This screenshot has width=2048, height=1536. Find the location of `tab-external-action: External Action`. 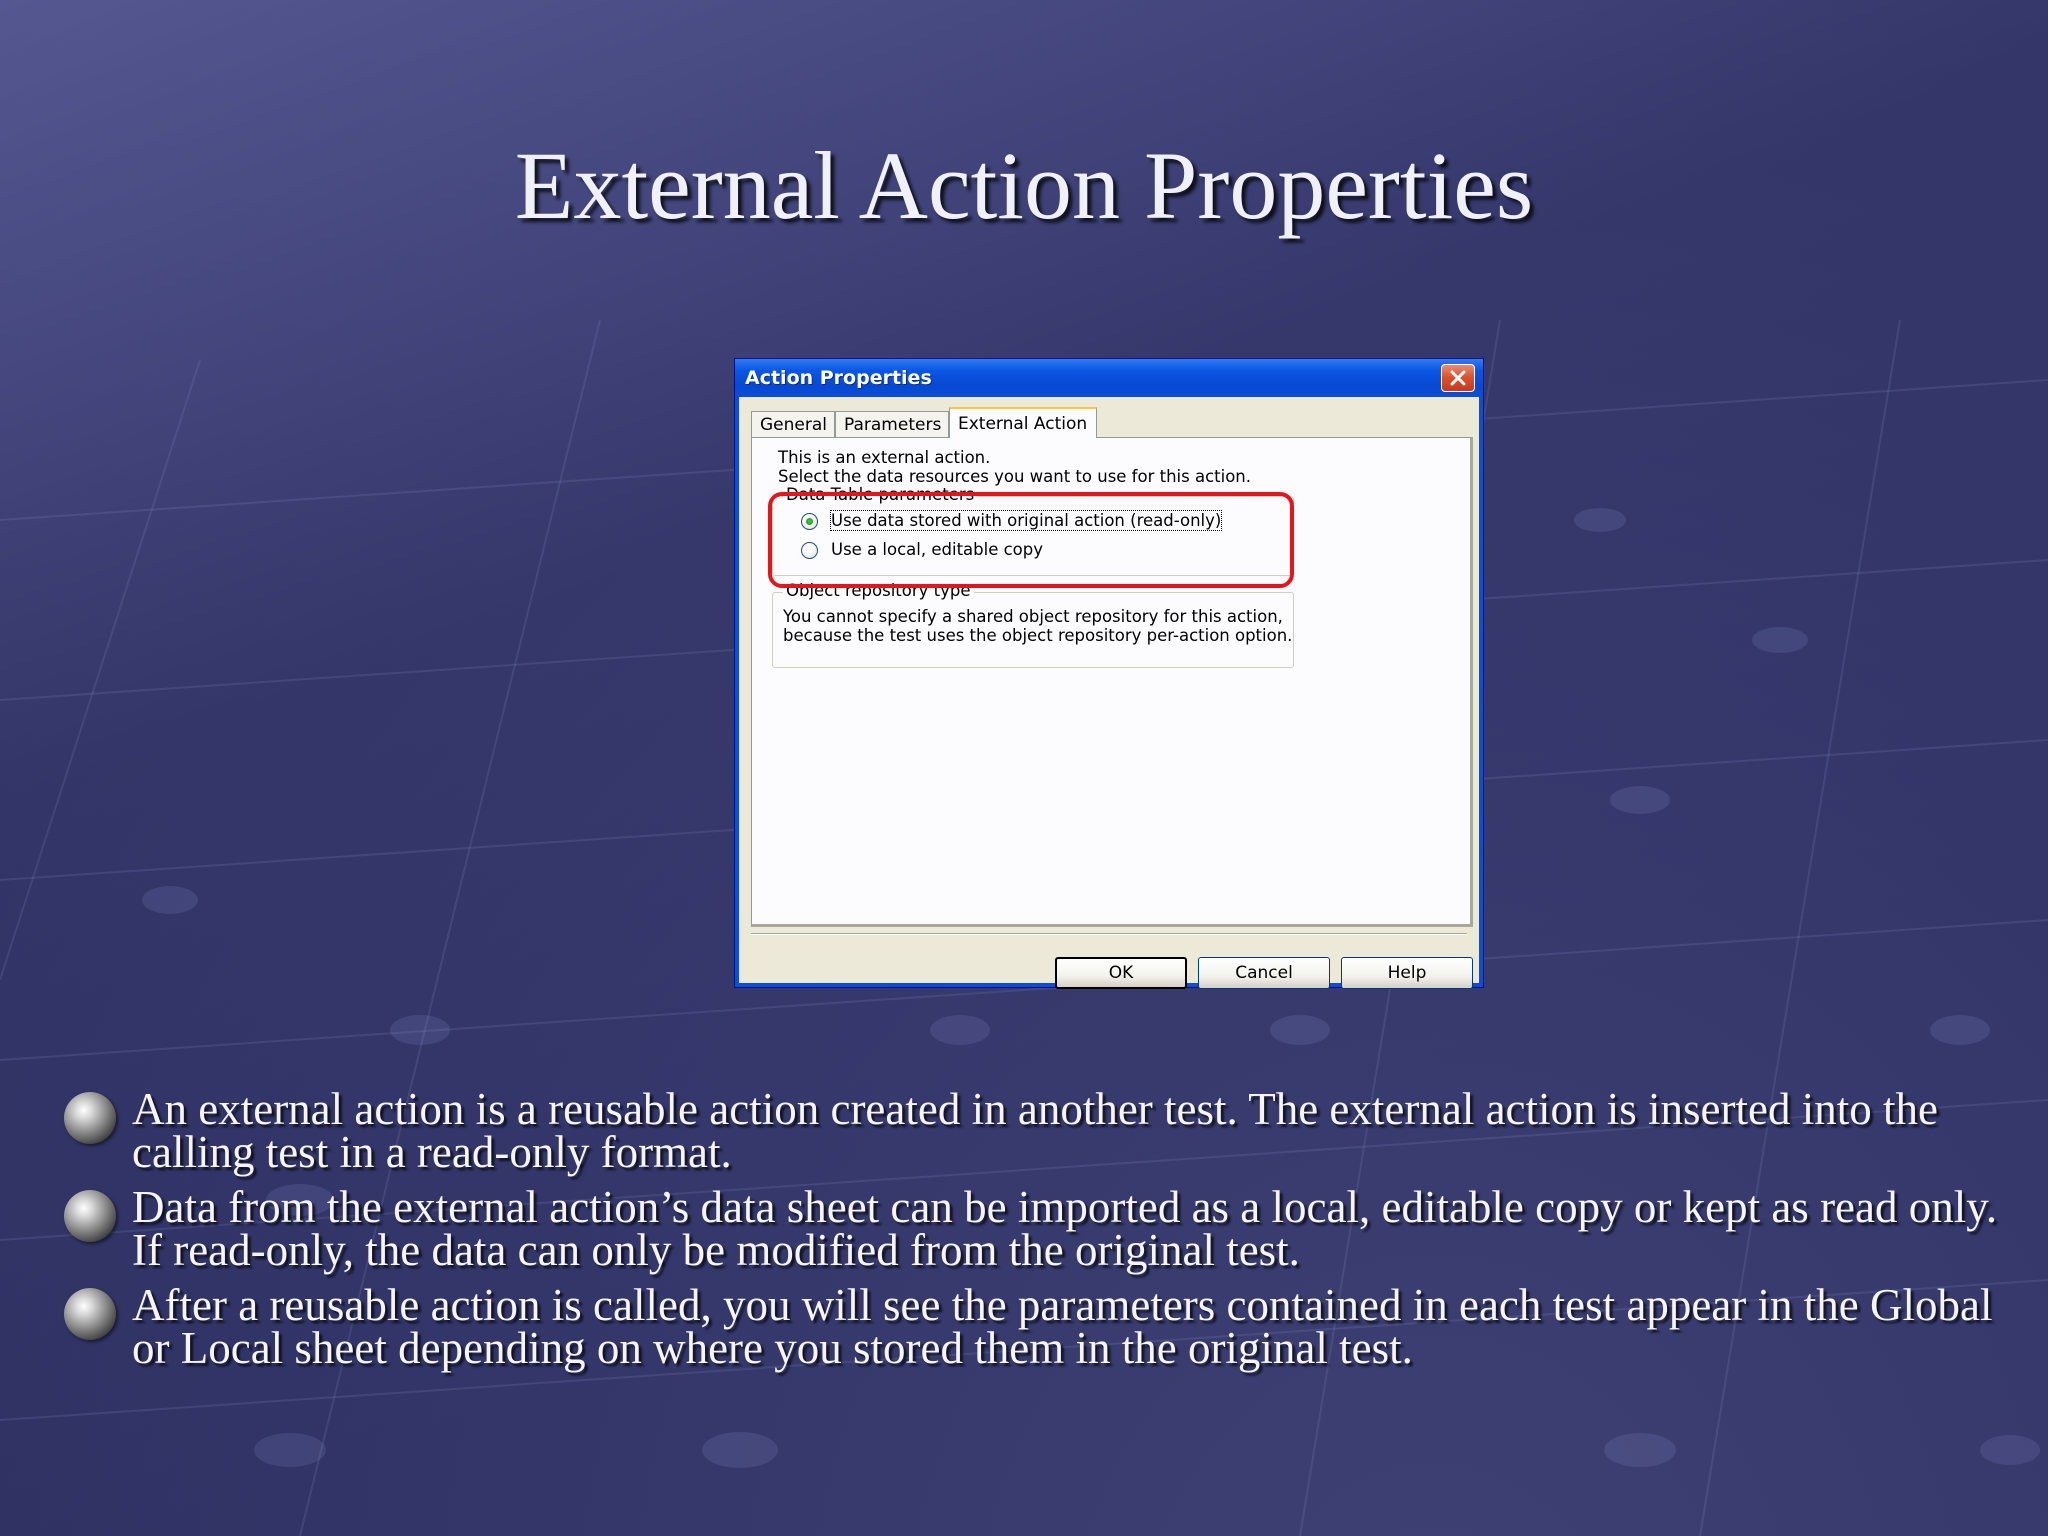

tab-external-action: External Action is located at coordinates (1023, 422).